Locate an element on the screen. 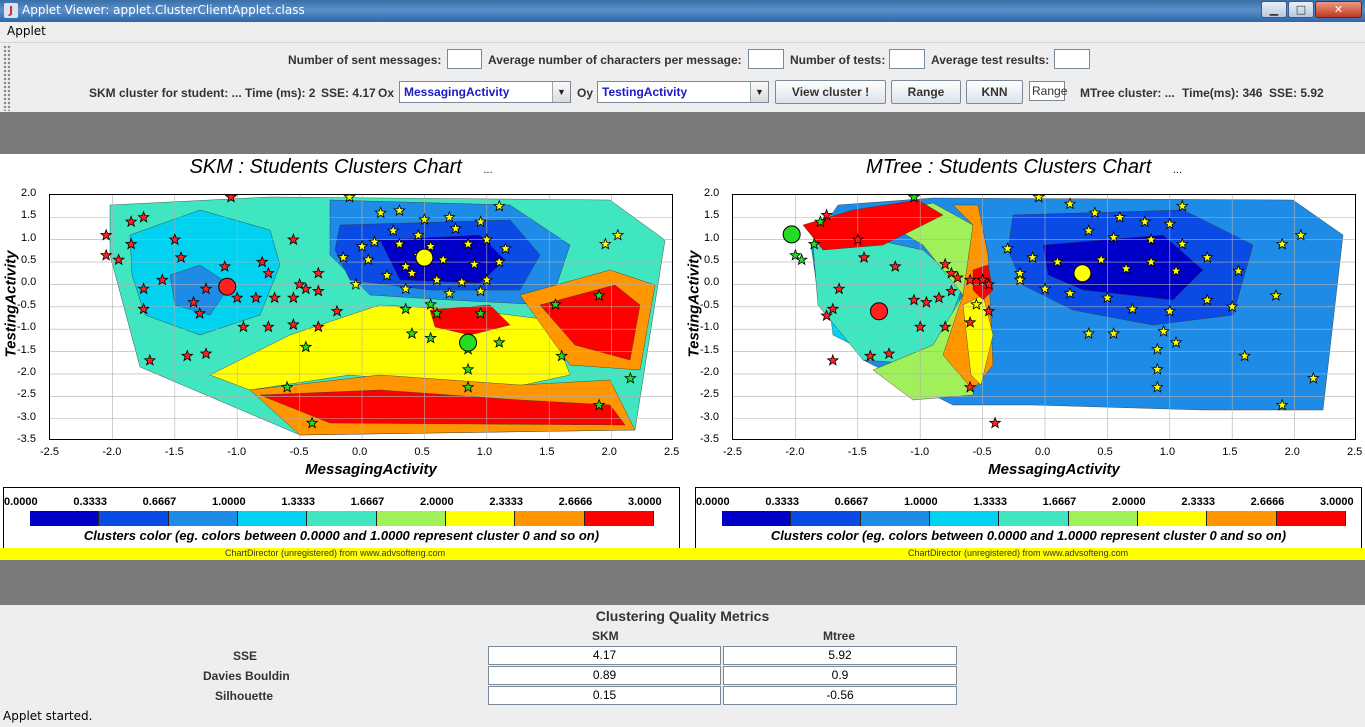 This screenshot has width=1365, height=727. legend-tick-label: 1.3333 is located at coordinates (990, 502).